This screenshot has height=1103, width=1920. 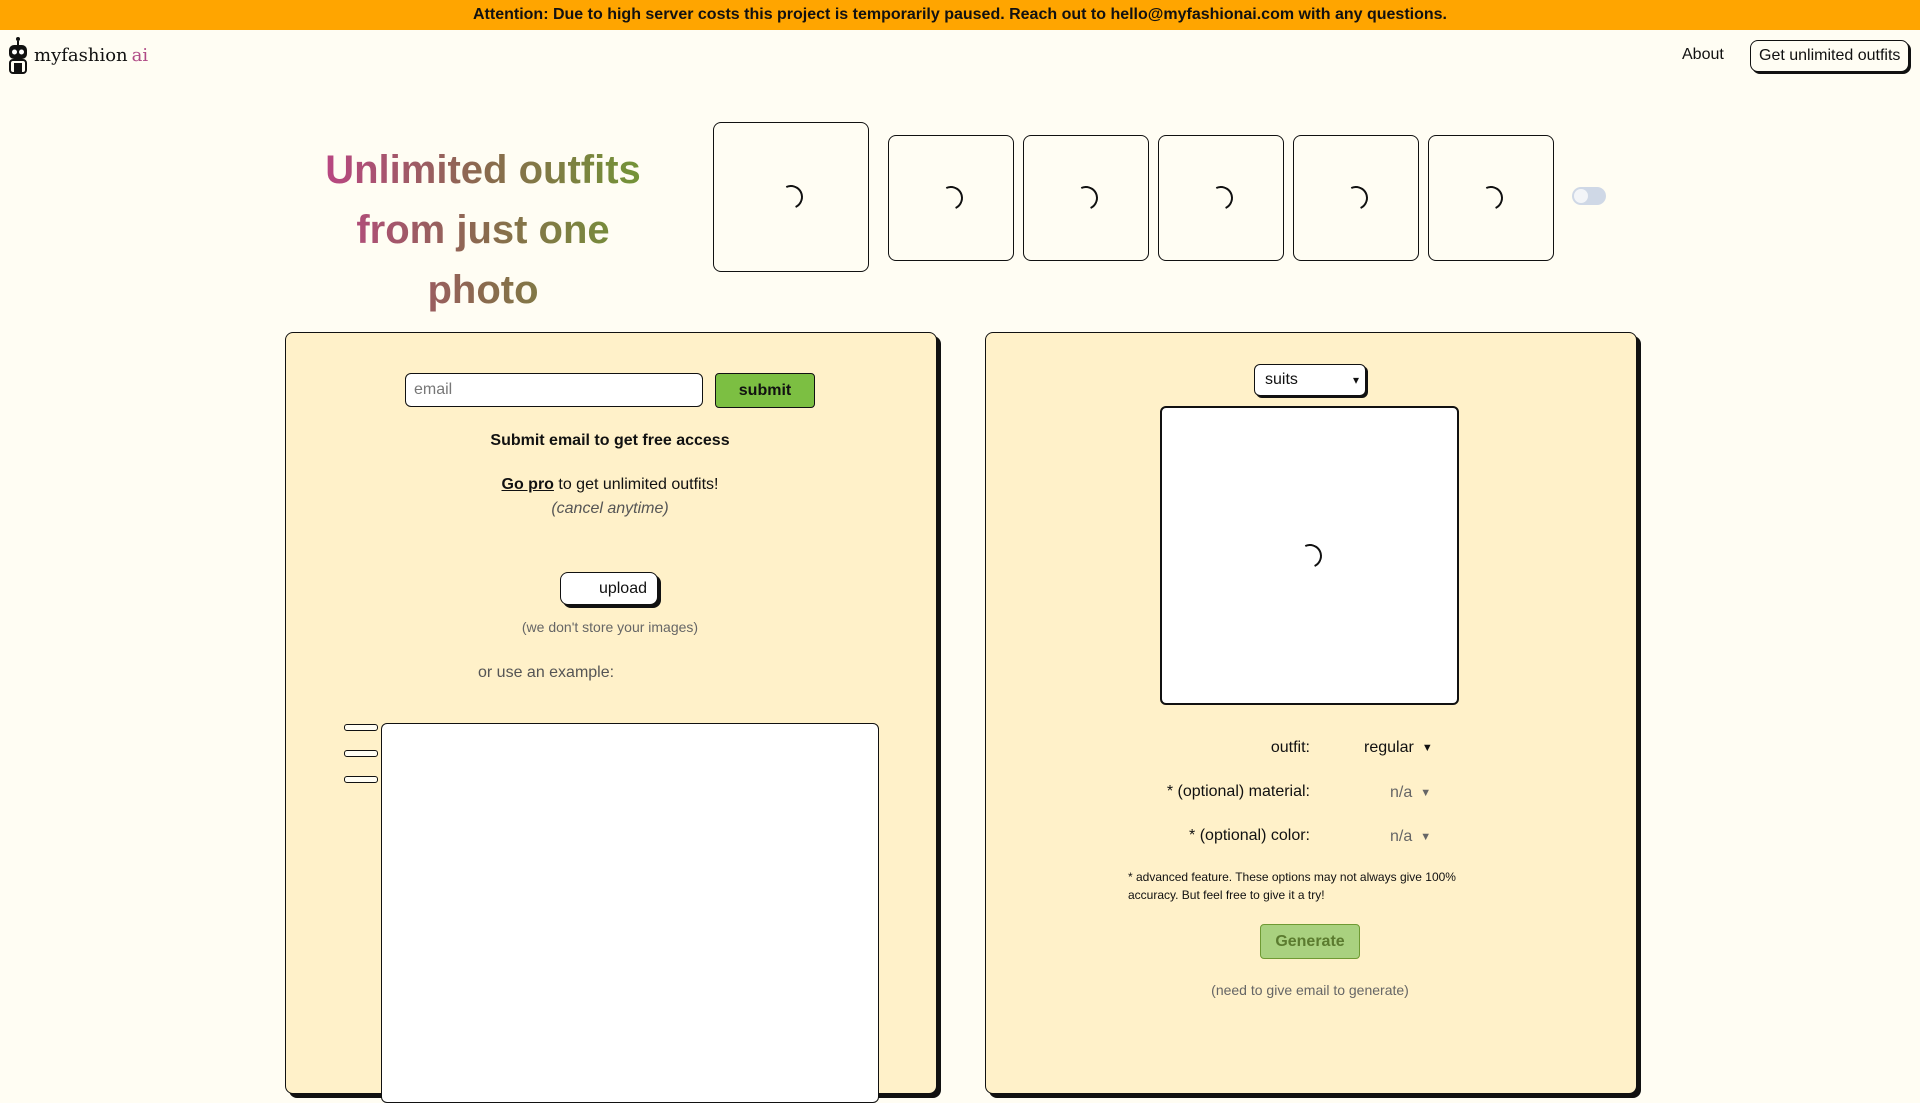 What do you see at coordinates (1310, 990) in the screenshot?
I see `generate-note: (need to give email to generate)` at bounding box center [1310, 990].